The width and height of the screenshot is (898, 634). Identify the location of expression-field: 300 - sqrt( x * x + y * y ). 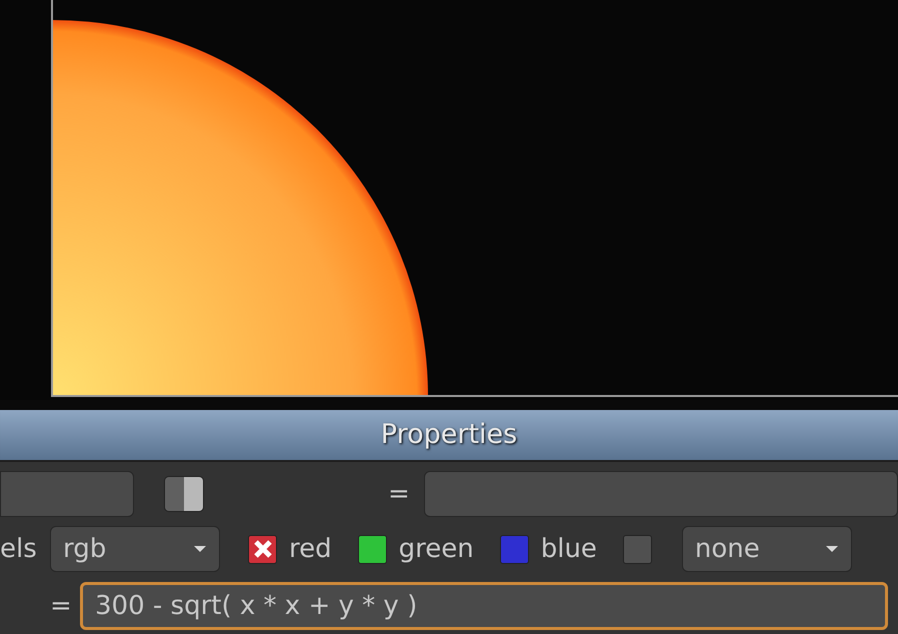
(484, 606).